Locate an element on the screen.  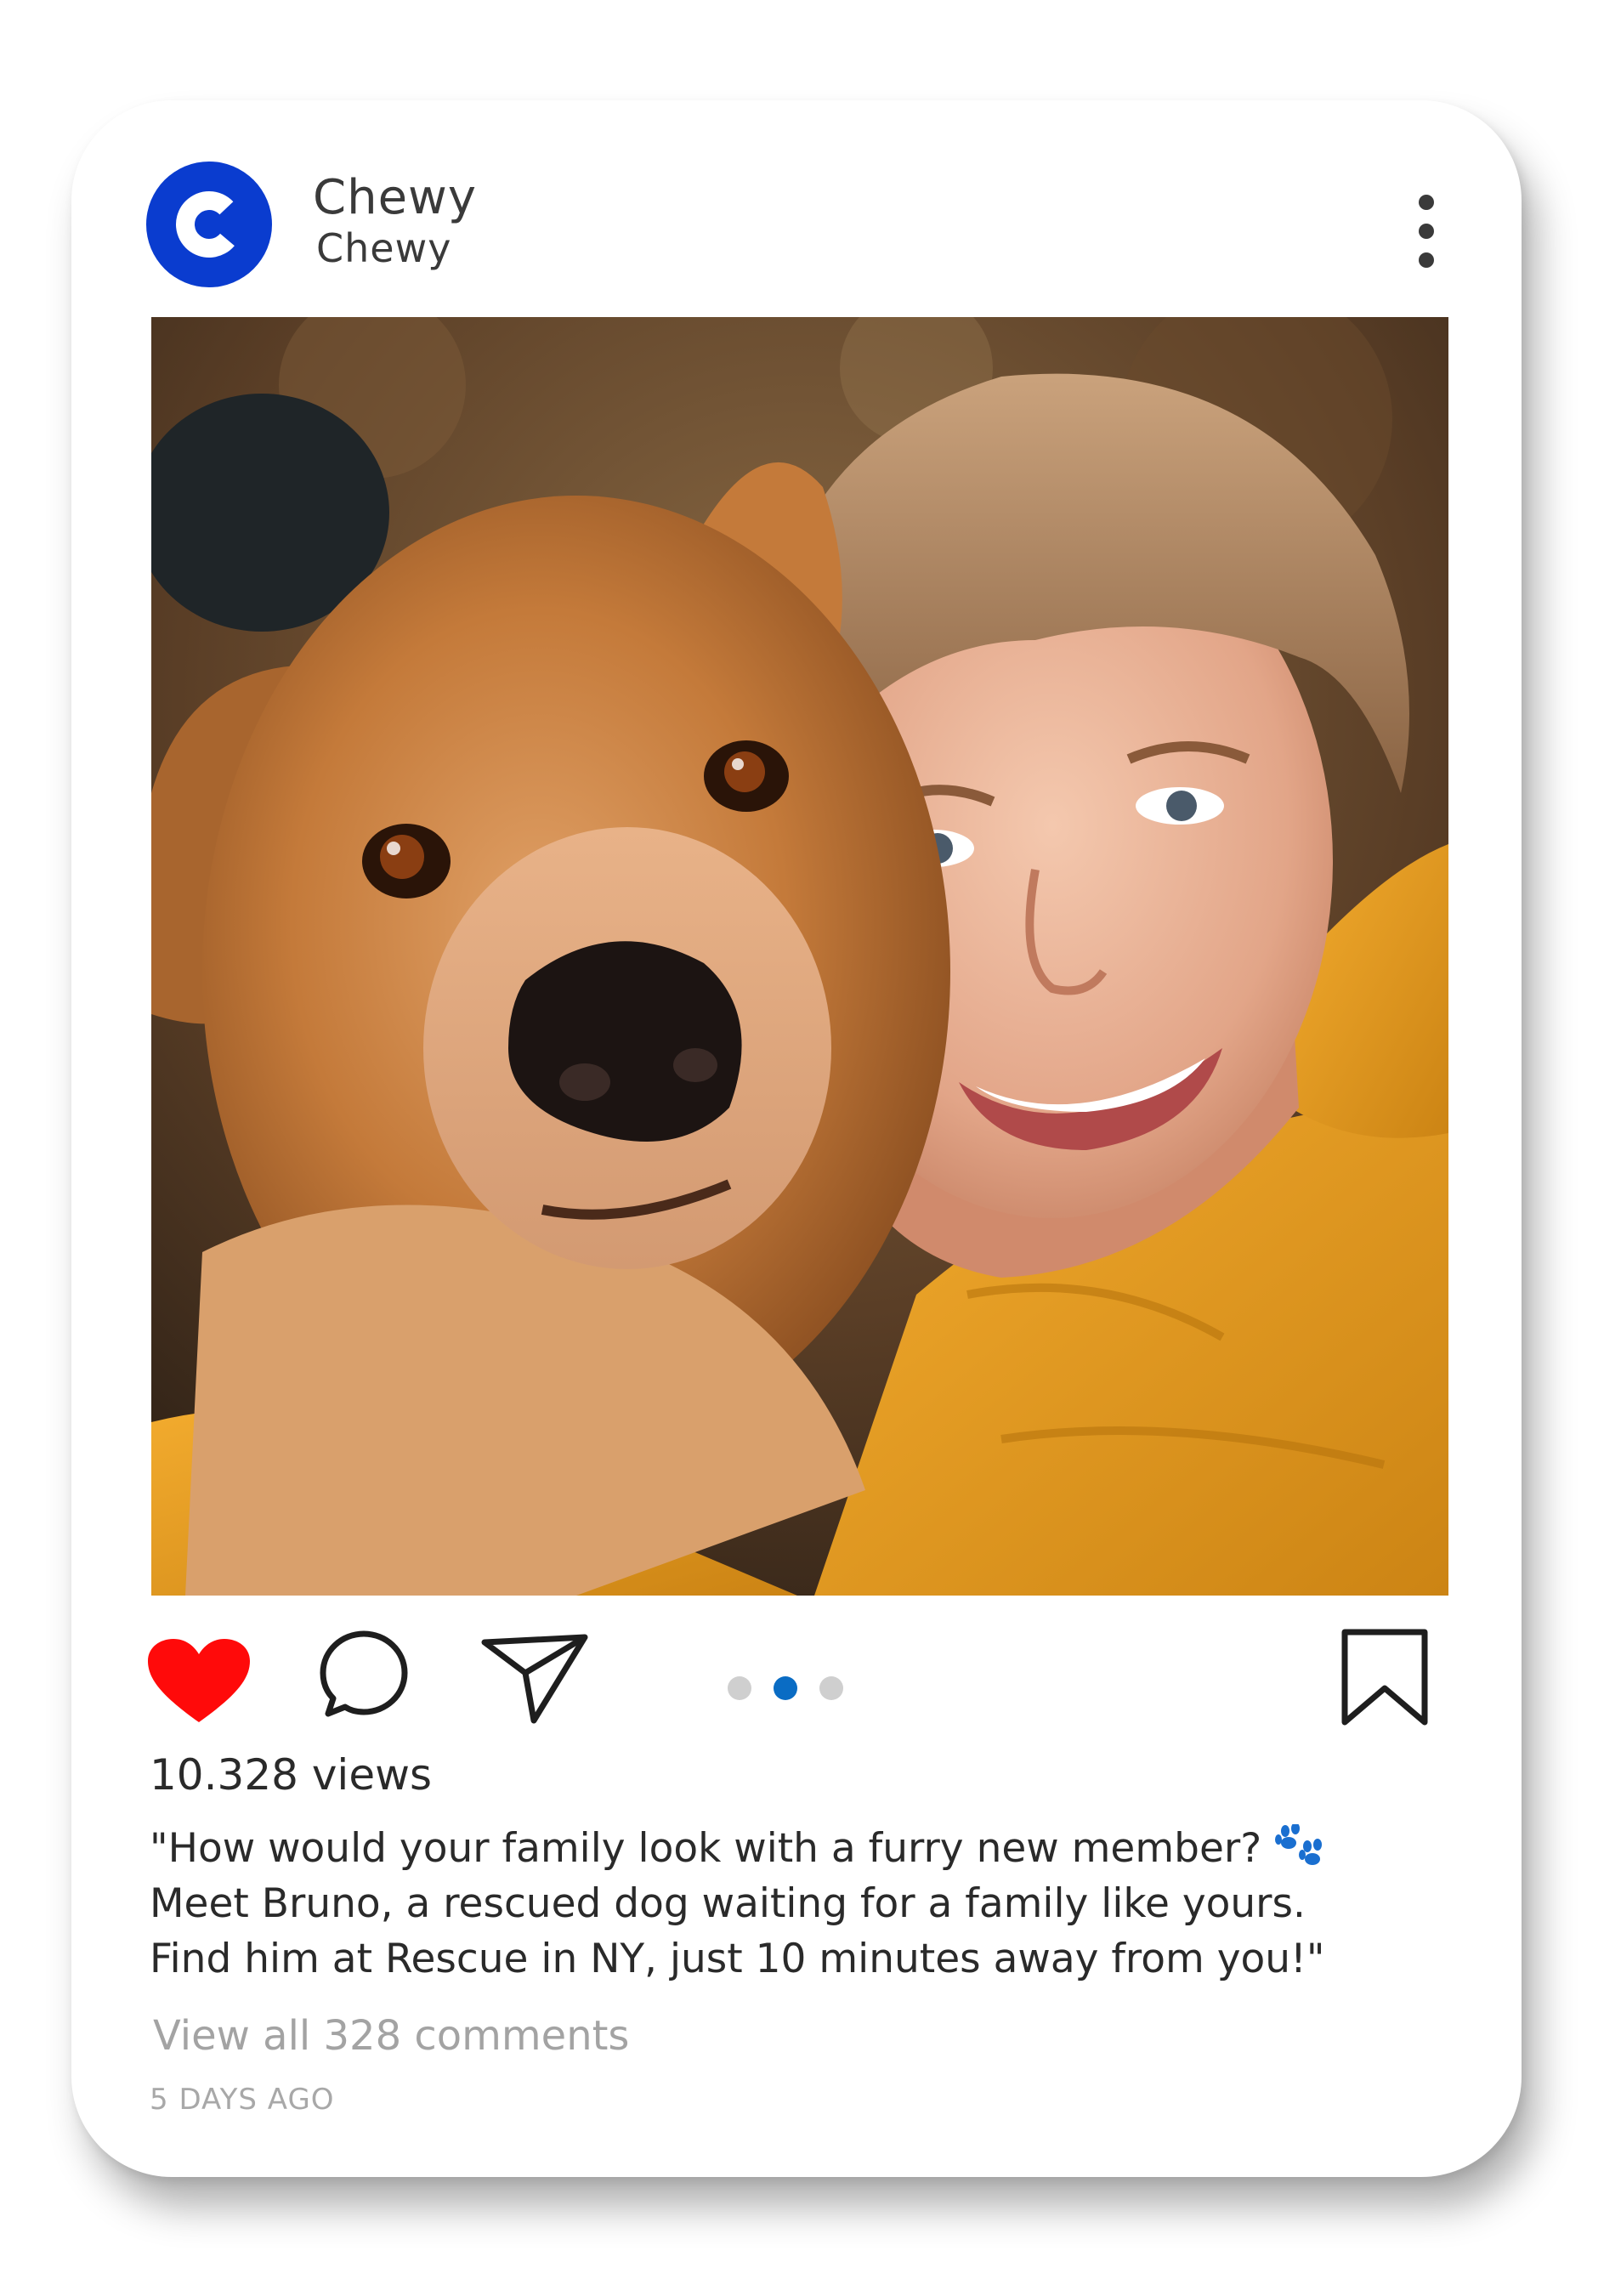
heart-filled-icon is located at coordinates (199, 1680).